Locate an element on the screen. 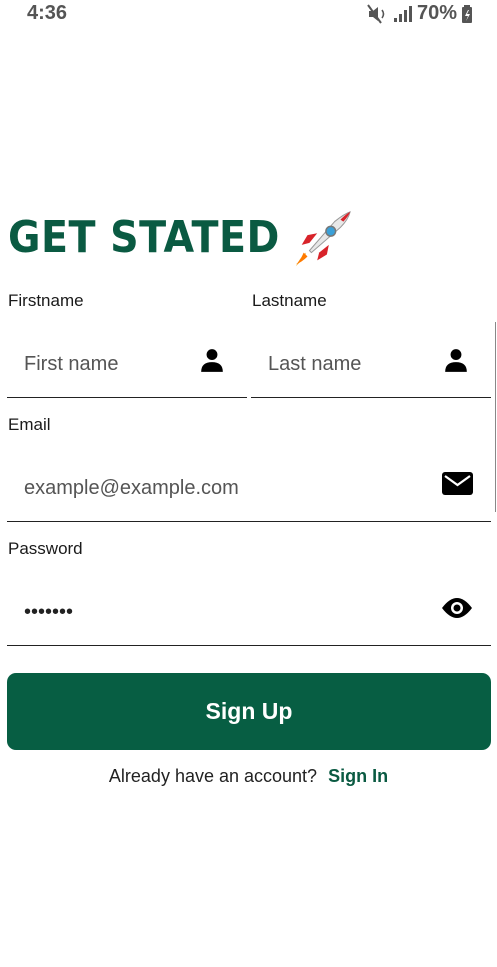  title-row: GET STATED is located at coordinates (179, 239).